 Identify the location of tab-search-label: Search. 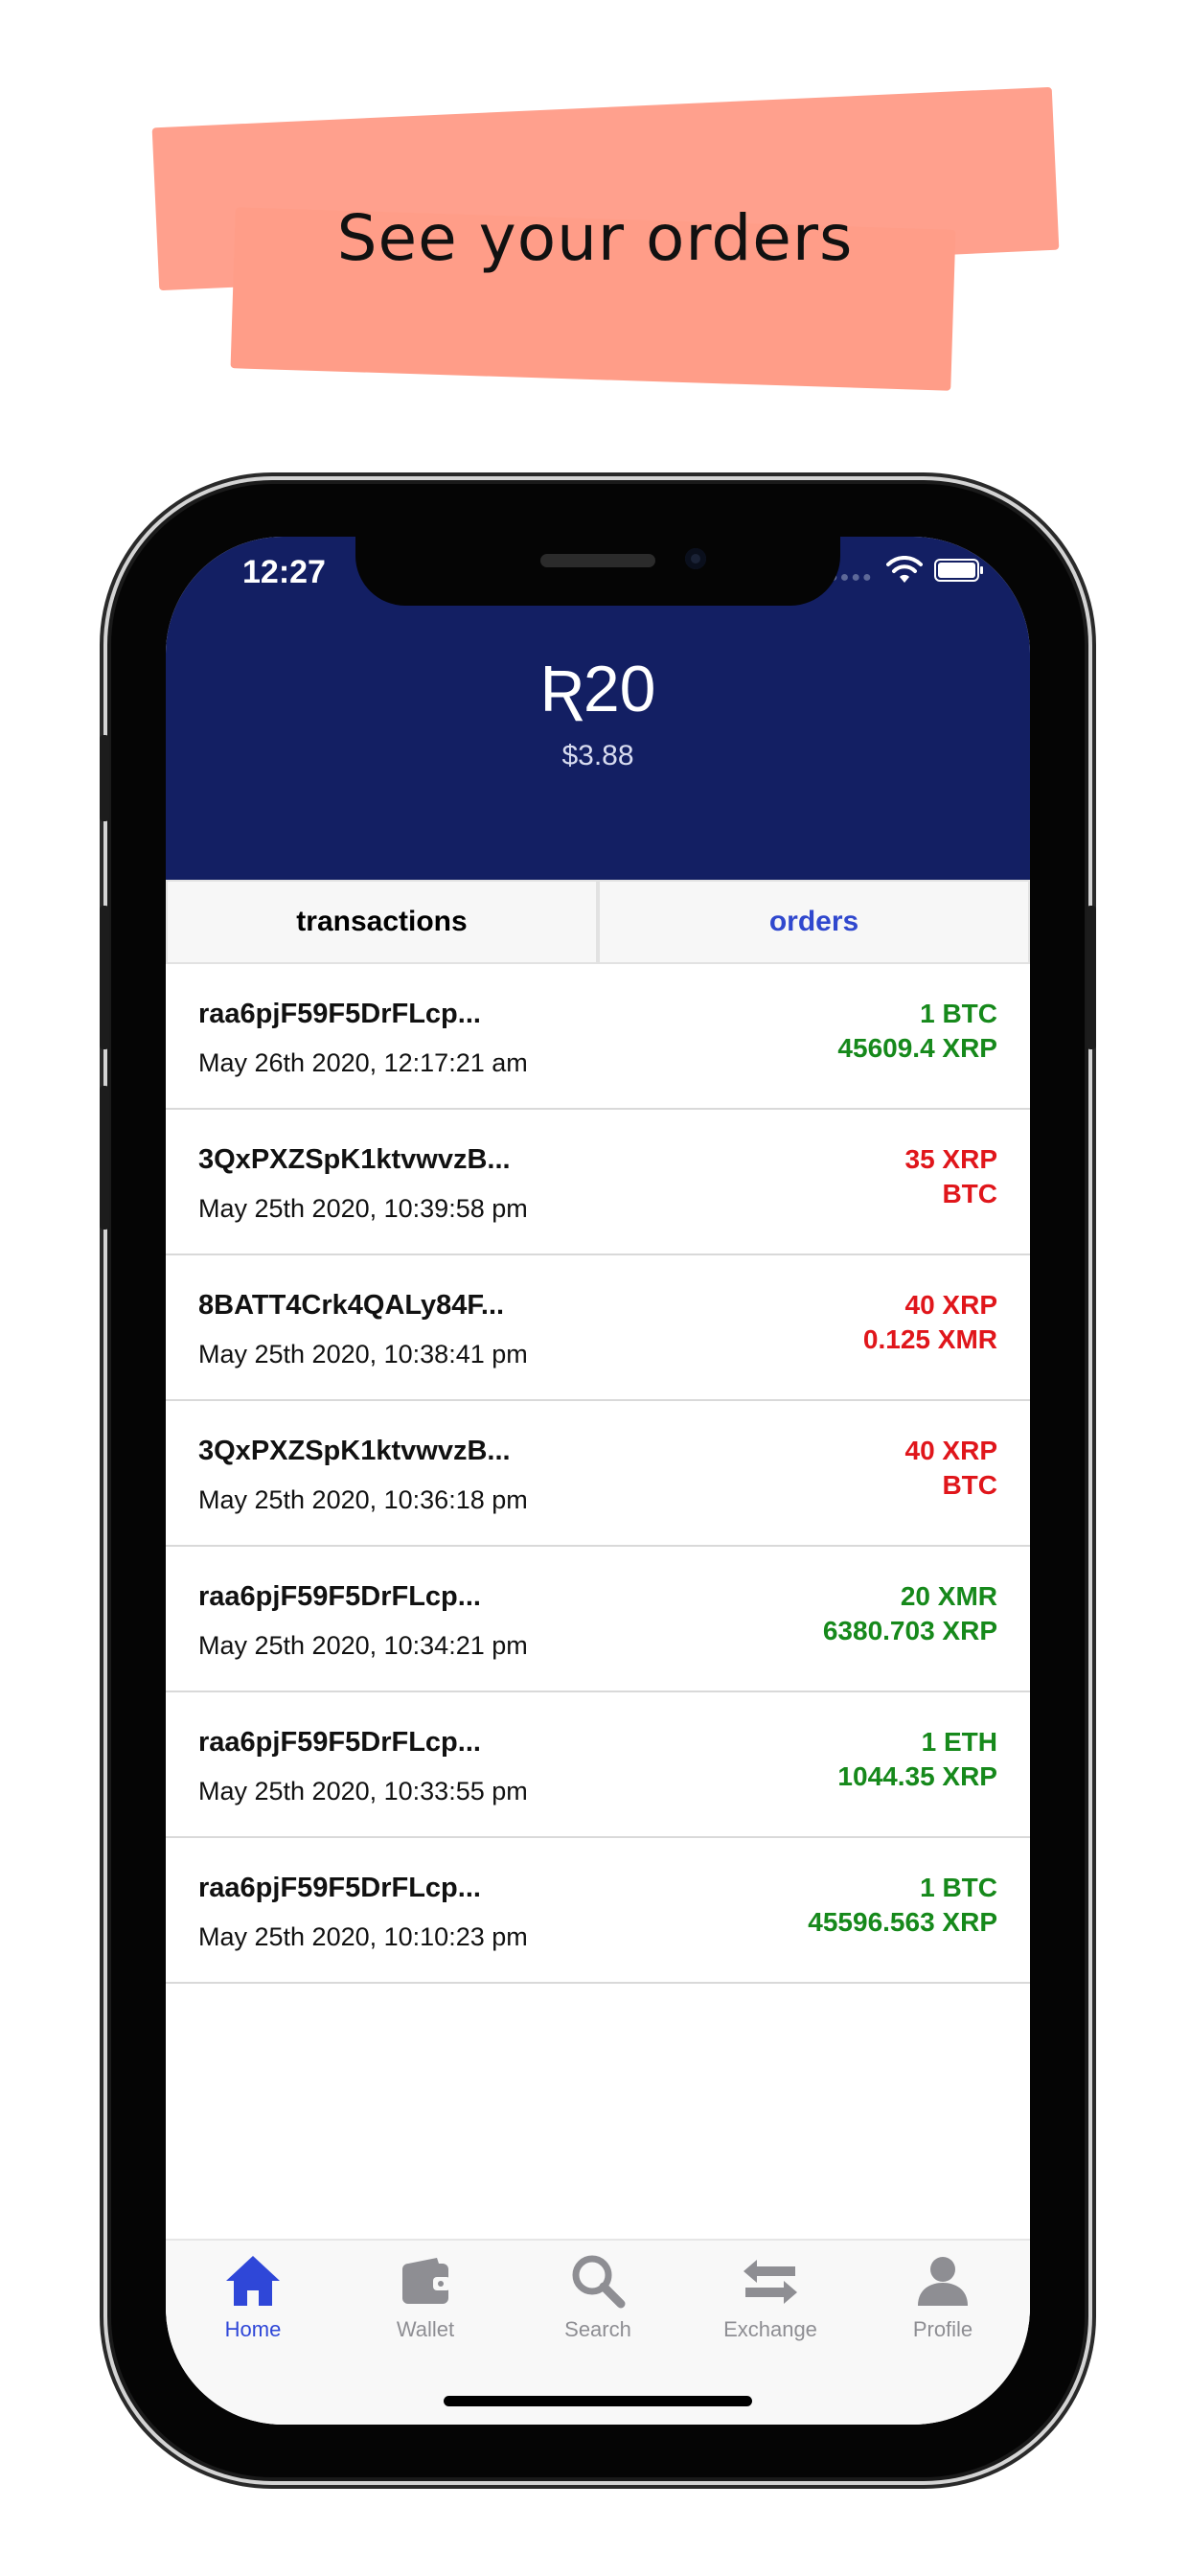
(598, 2329).